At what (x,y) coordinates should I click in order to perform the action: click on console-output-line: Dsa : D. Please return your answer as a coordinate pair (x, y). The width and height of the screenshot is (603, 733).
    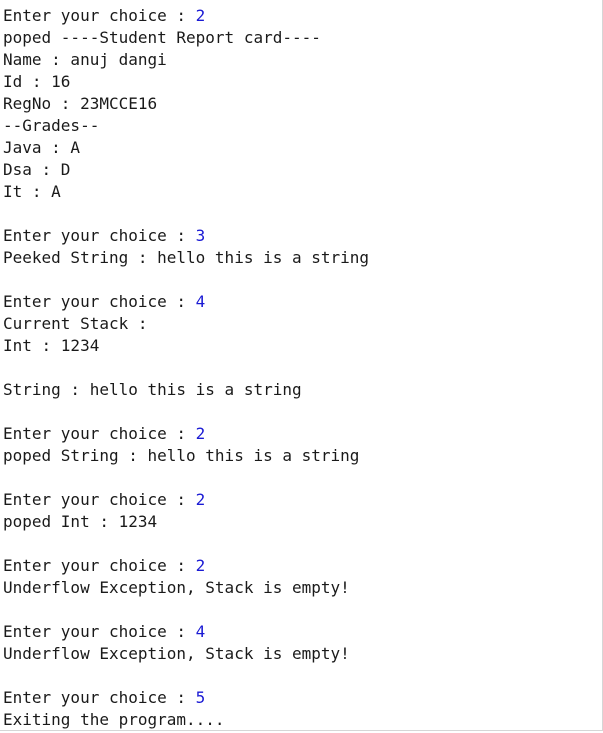
    Looking at the image, I should click on (302, 170).